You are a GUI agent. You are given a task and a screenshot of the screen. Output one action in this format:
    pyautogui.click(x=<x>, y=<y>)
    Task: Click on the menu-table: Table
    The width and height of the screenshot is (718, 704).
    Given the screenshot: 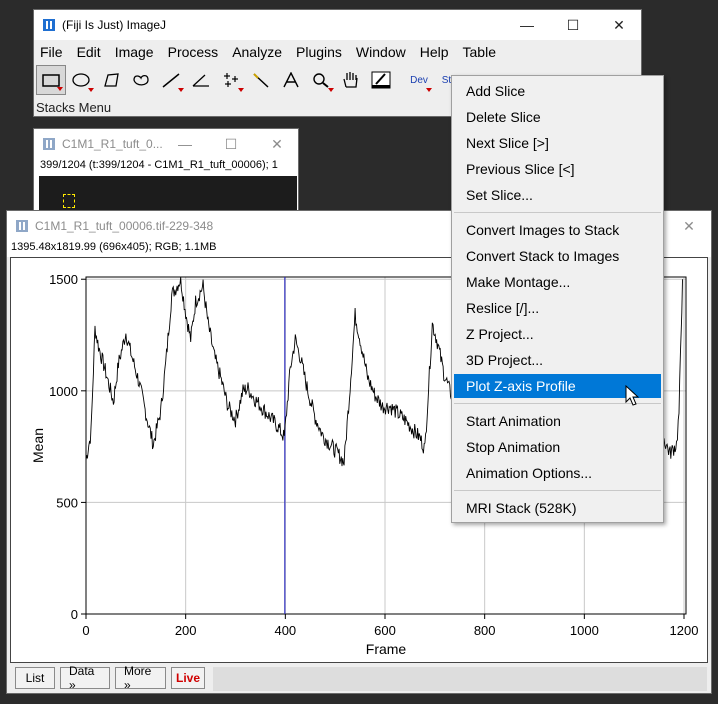 What is the action you would take?
    pyautogui.click(x=479, y=52)
    